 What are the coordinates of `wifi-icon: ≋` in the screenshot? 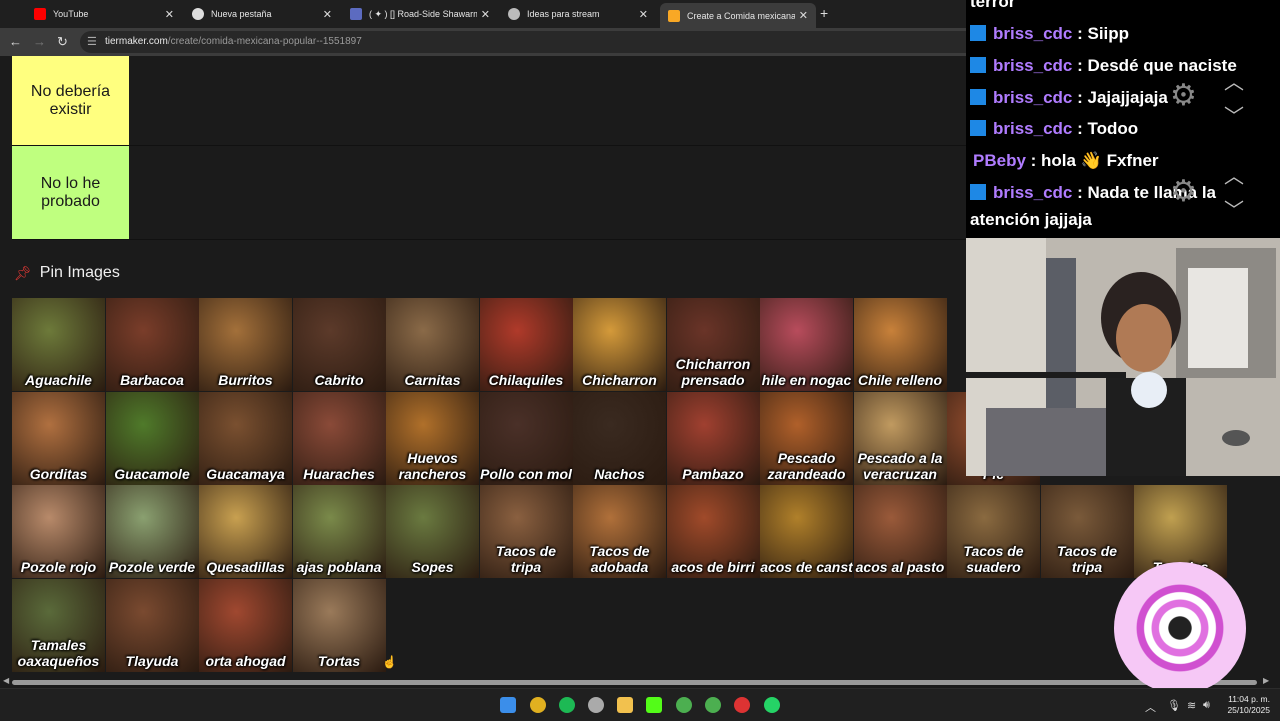 It's located at (1191, 705).